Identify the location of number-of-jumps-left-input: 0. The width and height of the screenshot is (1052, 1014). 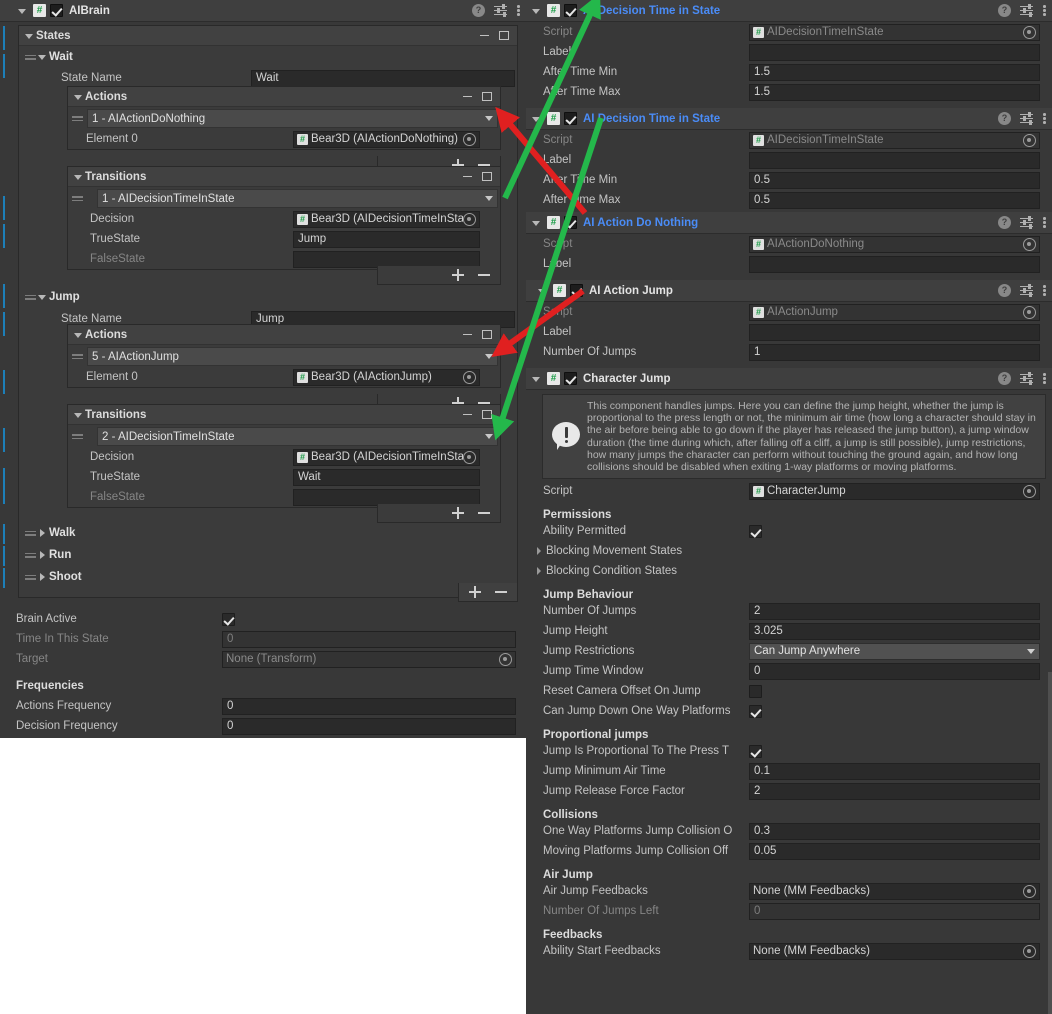
(894, 911).